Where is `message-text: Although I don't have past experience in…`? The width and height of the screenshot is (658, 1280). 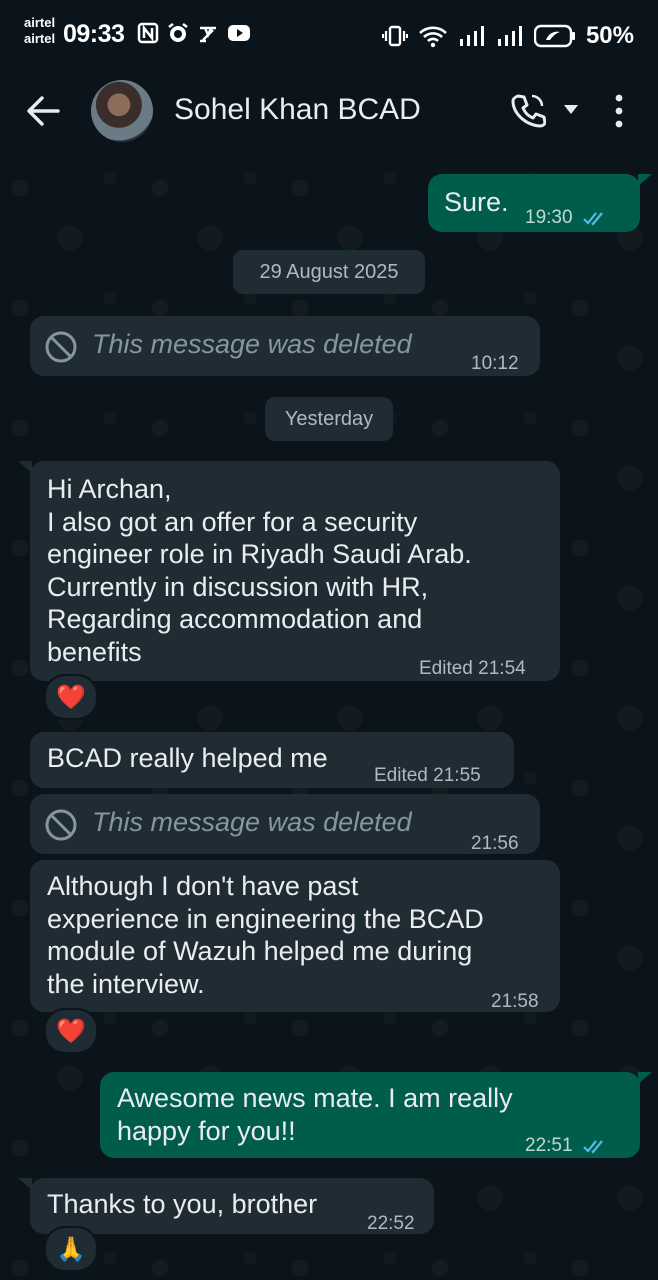
message-text: Although I don't have past experience in… is located at coordinates (265, 935).